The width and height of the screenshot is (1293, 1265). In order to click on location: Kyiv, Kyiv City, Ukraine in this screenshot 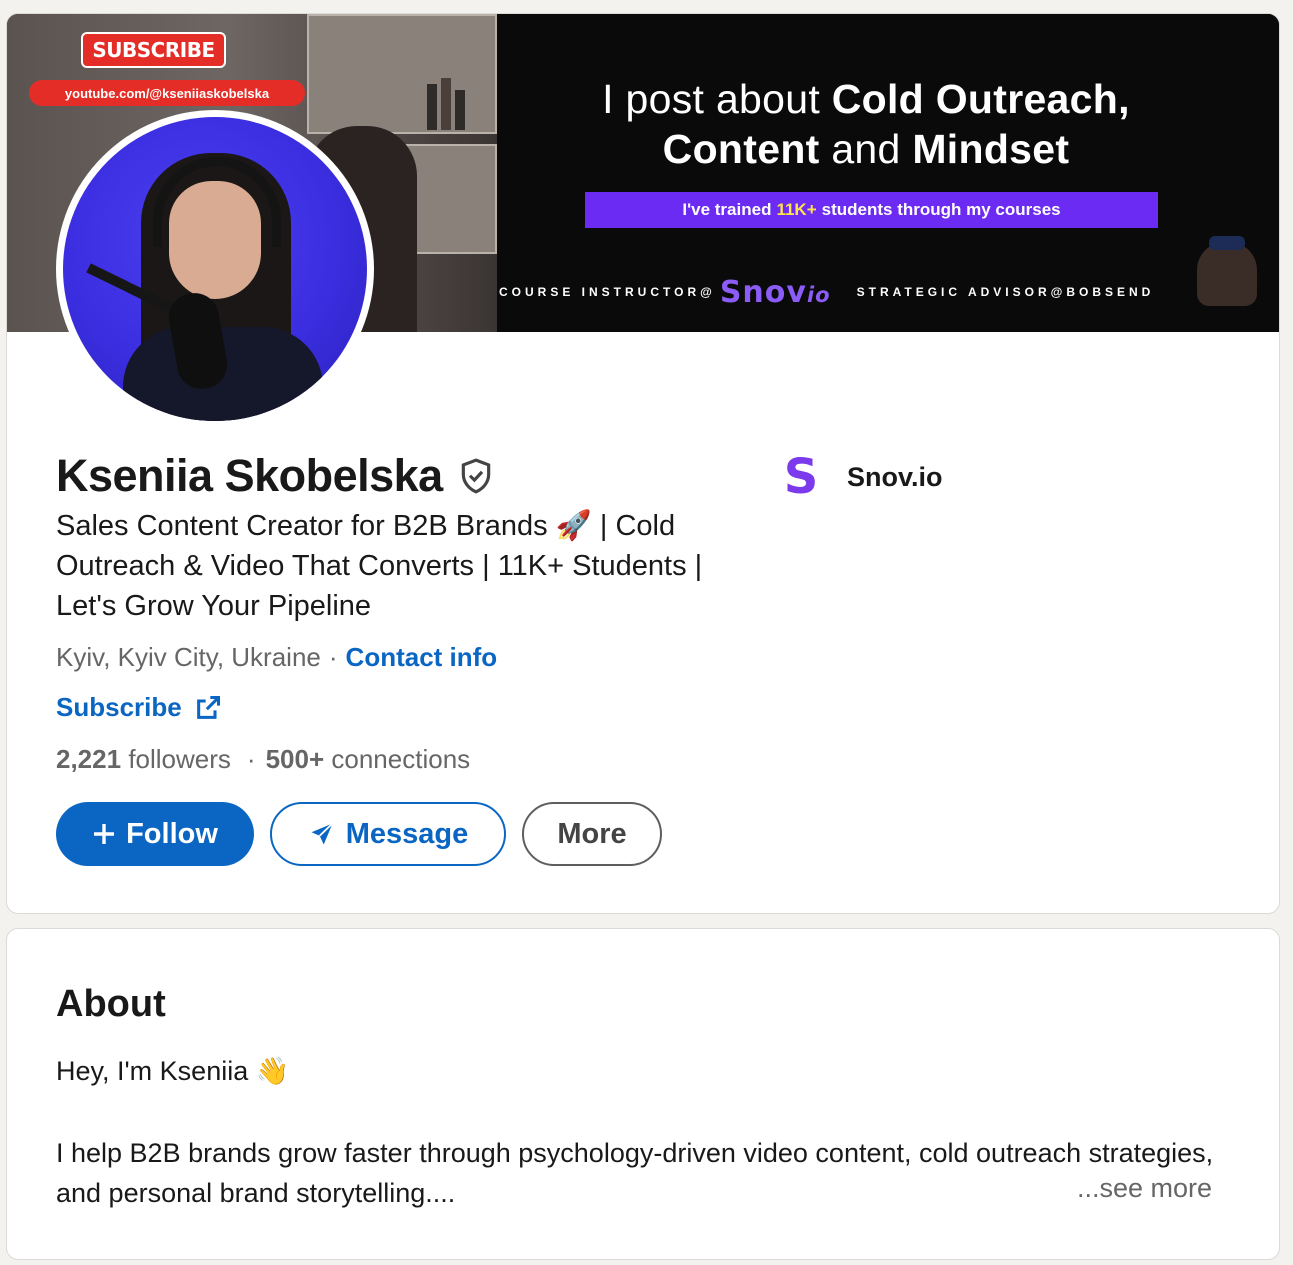, I will do `click(188, 657)`.